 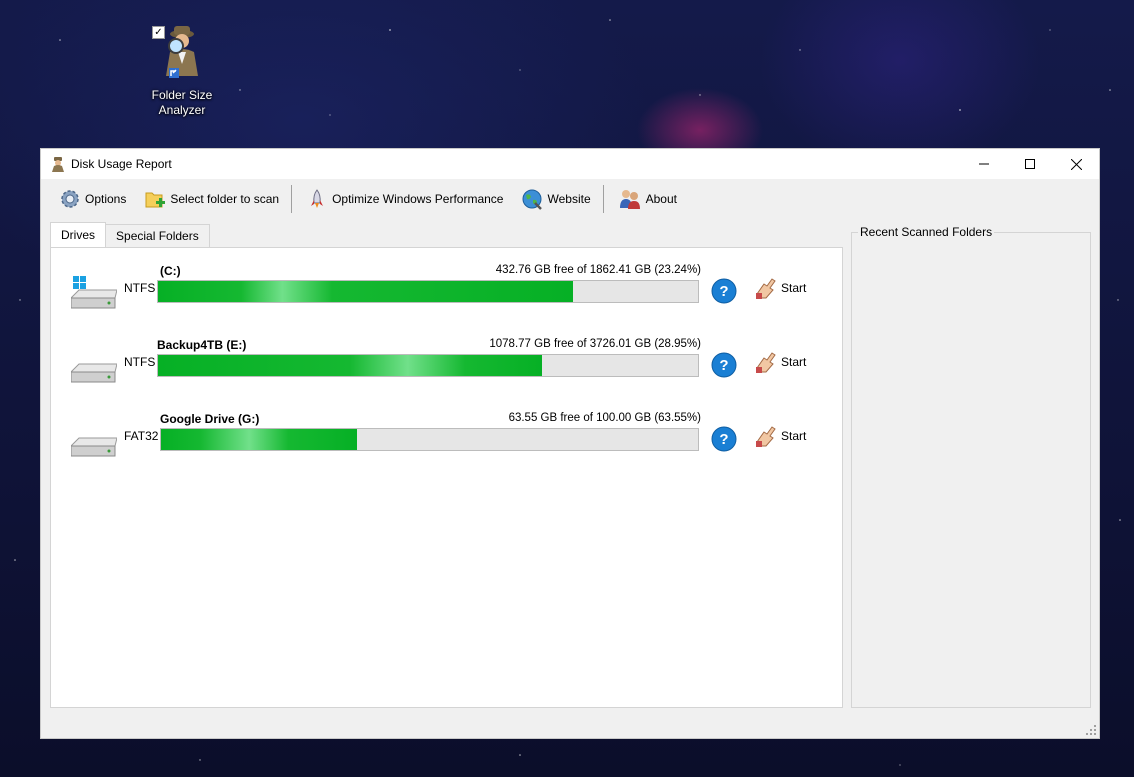 I want to click on maximize-icon, so click(x=1030, y=164).